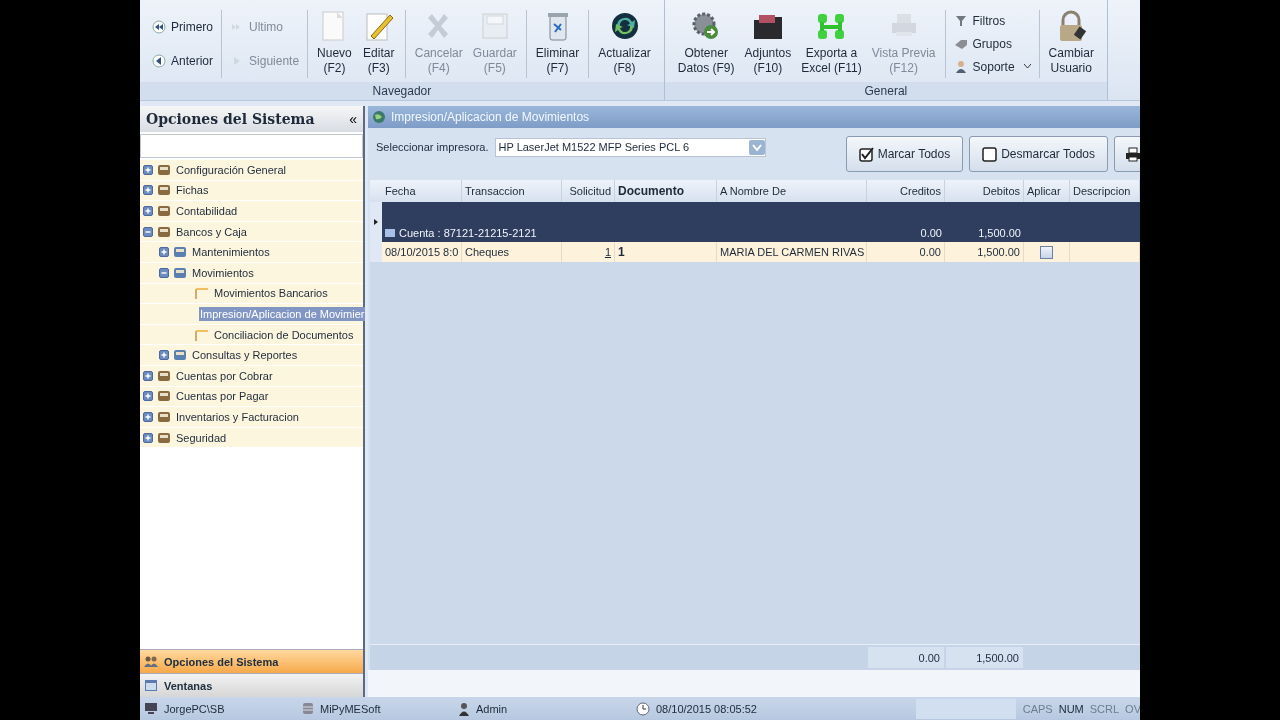 The width and height of the screenshot is (1280, 720). What do you see at coordinates (487, 252) in the screenshot?
I see `table-cell: Cheques` at bounding box center [487, 252].